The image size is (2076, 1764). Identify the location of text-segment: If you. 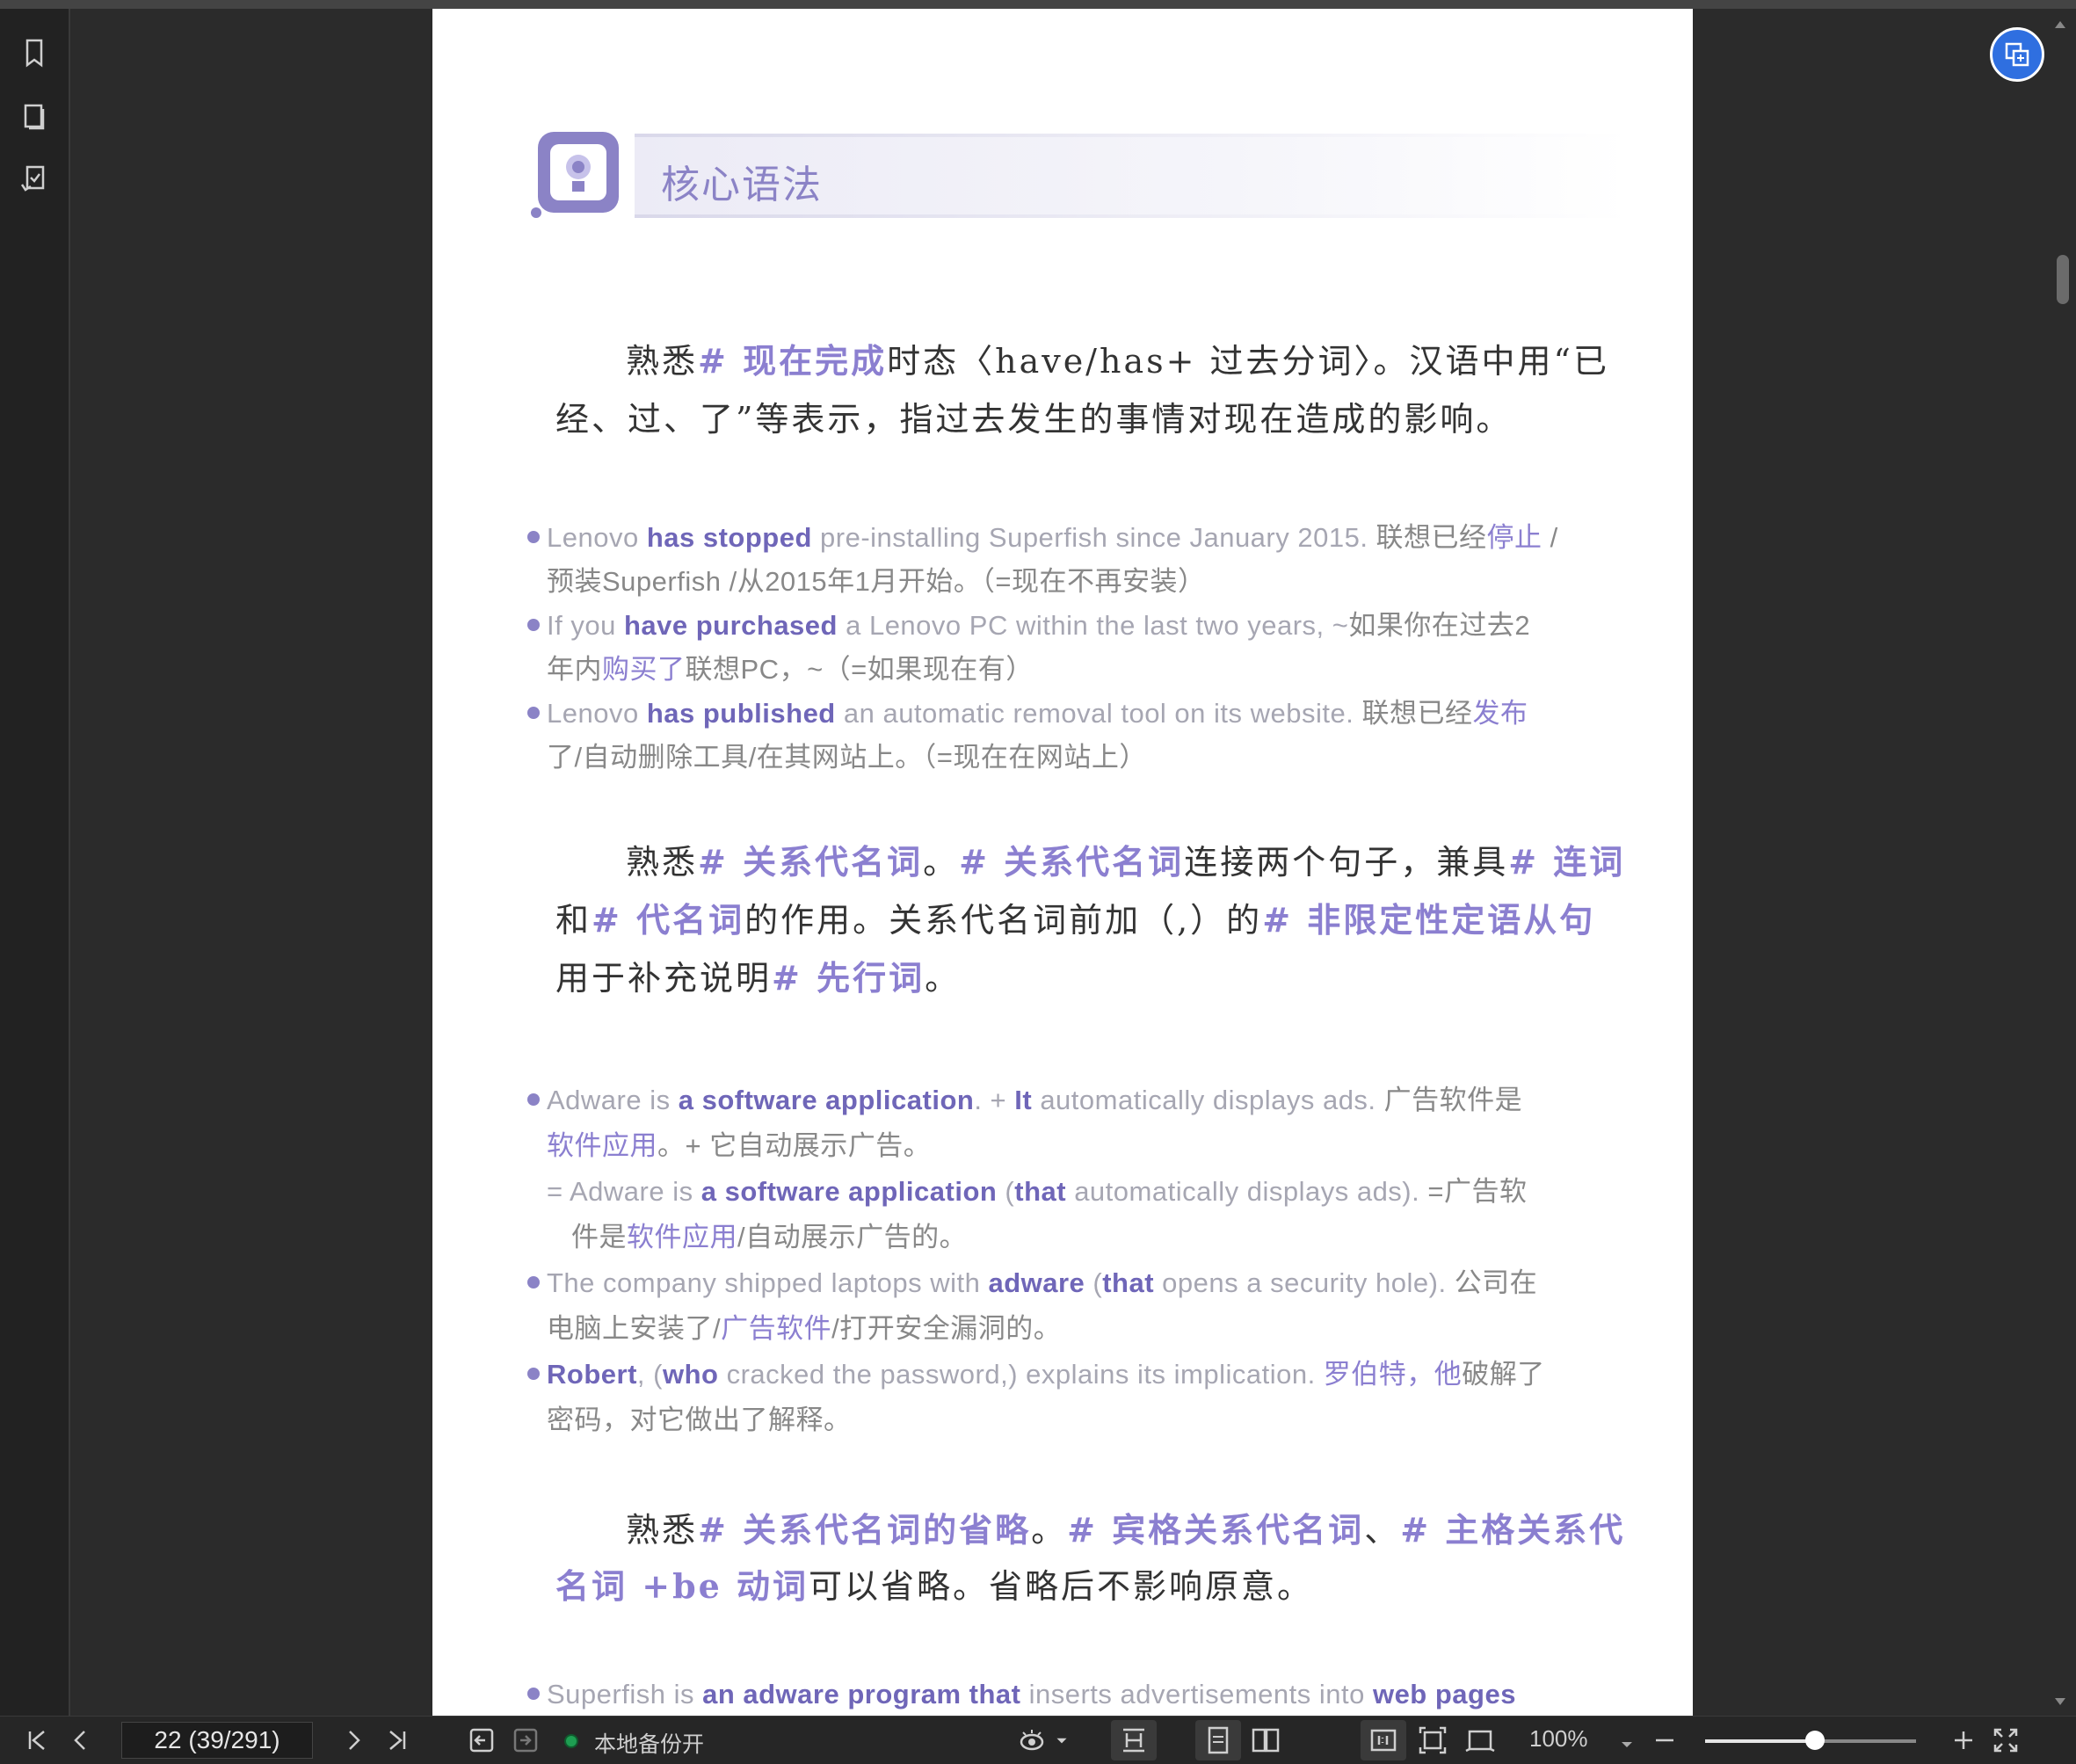
(585, 625).